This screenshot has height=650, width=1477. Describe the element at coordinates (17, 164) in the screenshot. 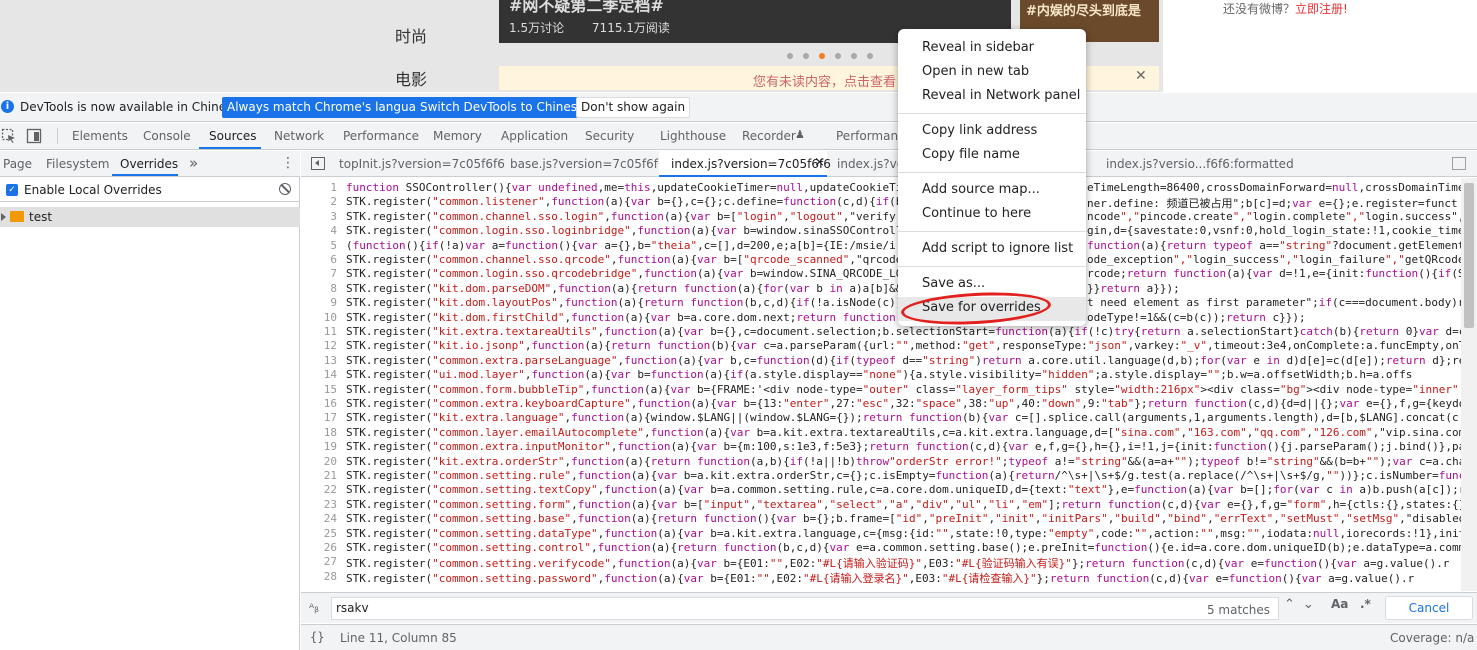

I see `nav-tab-page: Page` at that location.